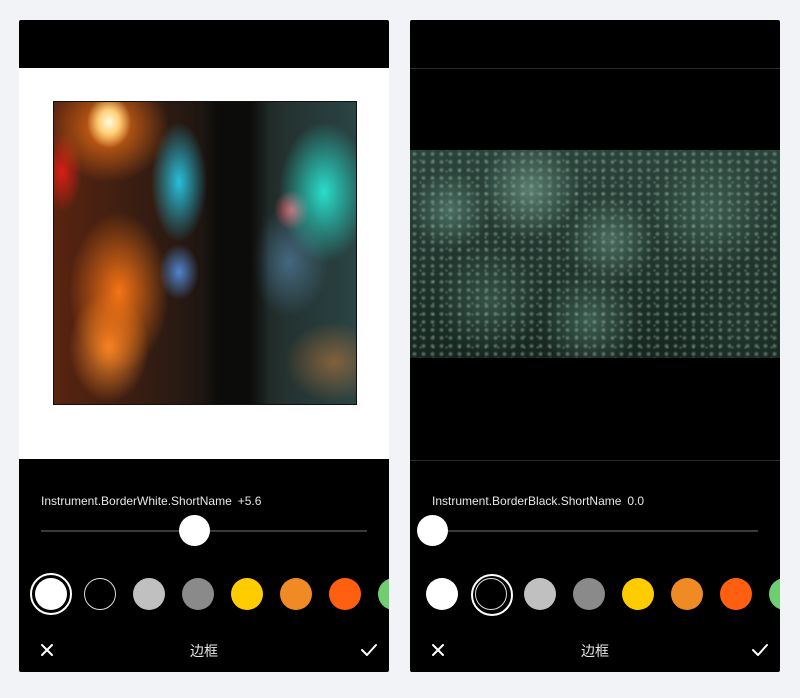 The width and height of the screenshot is (800, 698). What do you see at coordinates (236, 253) in the screenshot?
I see `person-silhouette` at bounding box center [236, 253].